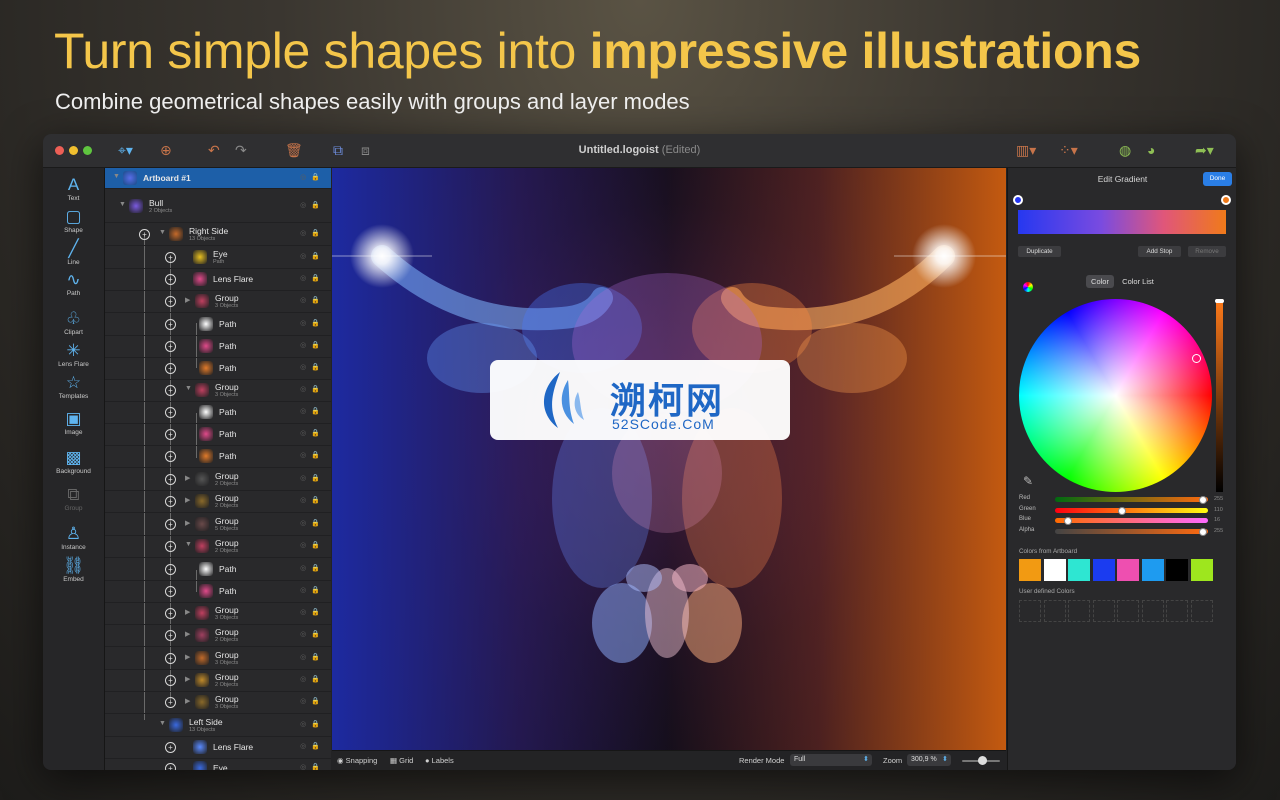 The image size is (1280, 800). Describe the element at coordinates (73, 538) in the screenshot. I see `tool-instance: ♙ Instance` at that location.